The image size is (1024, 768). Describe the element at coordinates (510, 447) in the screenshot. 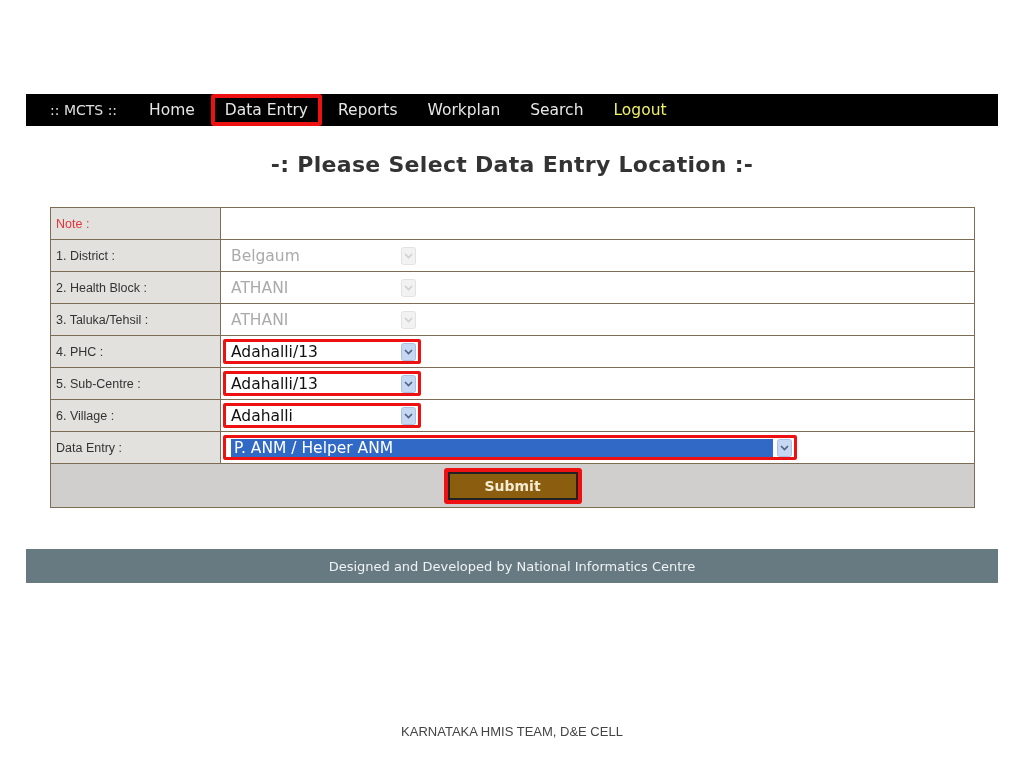

I see `dropdown-field: P. ANM / Helper ANM` at that location.